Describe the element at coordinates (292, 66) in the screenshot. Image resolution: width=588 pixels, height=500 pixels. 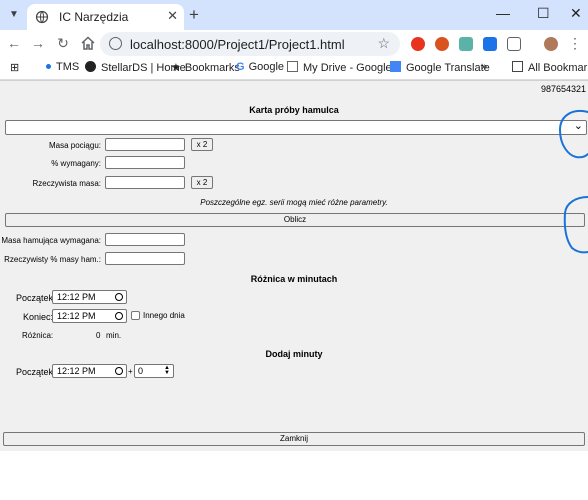
I see `drive-icon` at that location.